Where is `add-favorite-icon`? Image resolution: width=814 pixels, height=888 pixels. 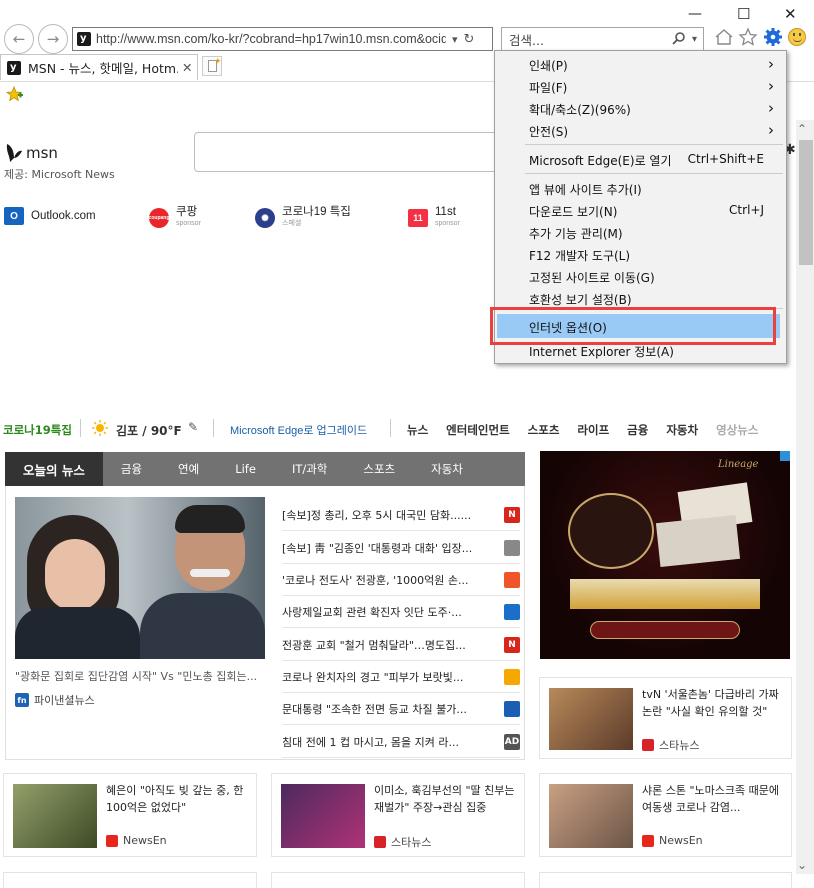
add-favorite-icon is located at coordinates (14, 95).